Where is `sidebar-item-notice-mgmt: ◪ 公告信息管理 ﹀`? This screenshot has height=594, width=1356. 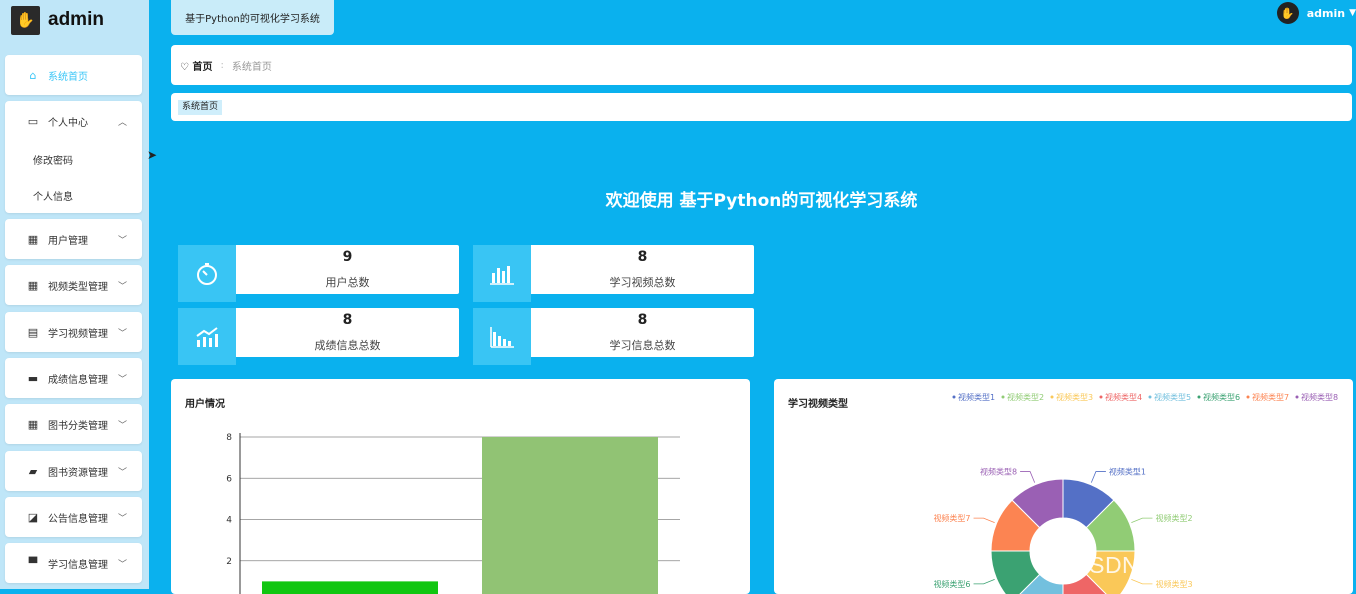
sidebar-item-notice-mgmt: ◪ 公告信息管理 ﹀ is located at coordinates (73, 517).